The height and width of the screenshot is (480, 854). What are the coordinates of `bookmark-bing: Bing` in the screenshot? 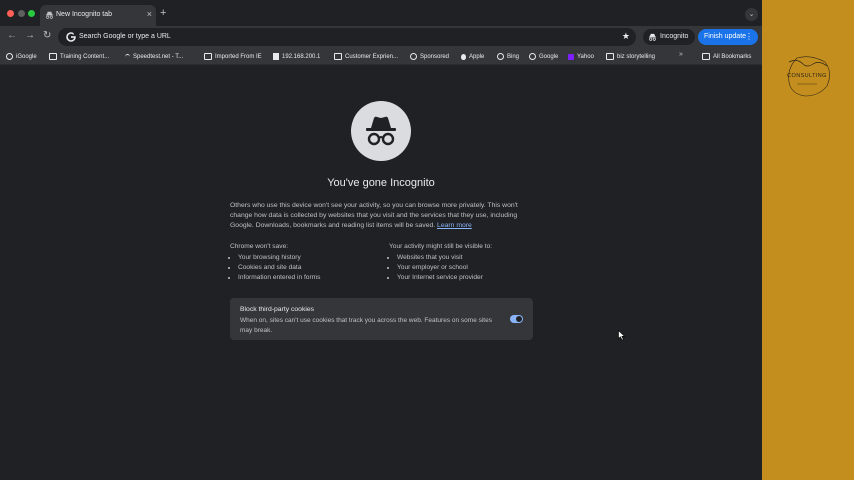 It's located at (508, 56).